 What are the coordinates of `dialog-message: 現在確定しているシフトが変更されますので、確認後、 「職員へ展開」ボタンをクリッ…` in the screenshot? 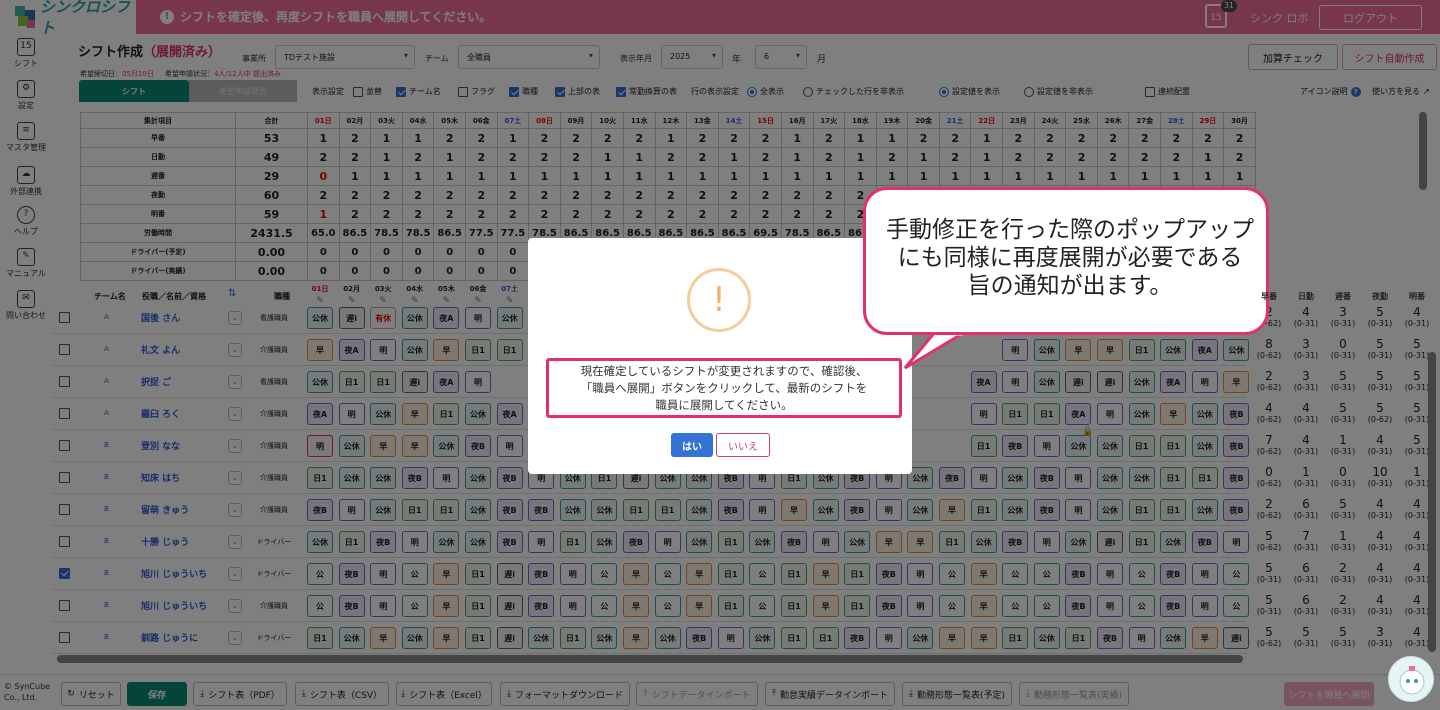 It's located at (724, 388).